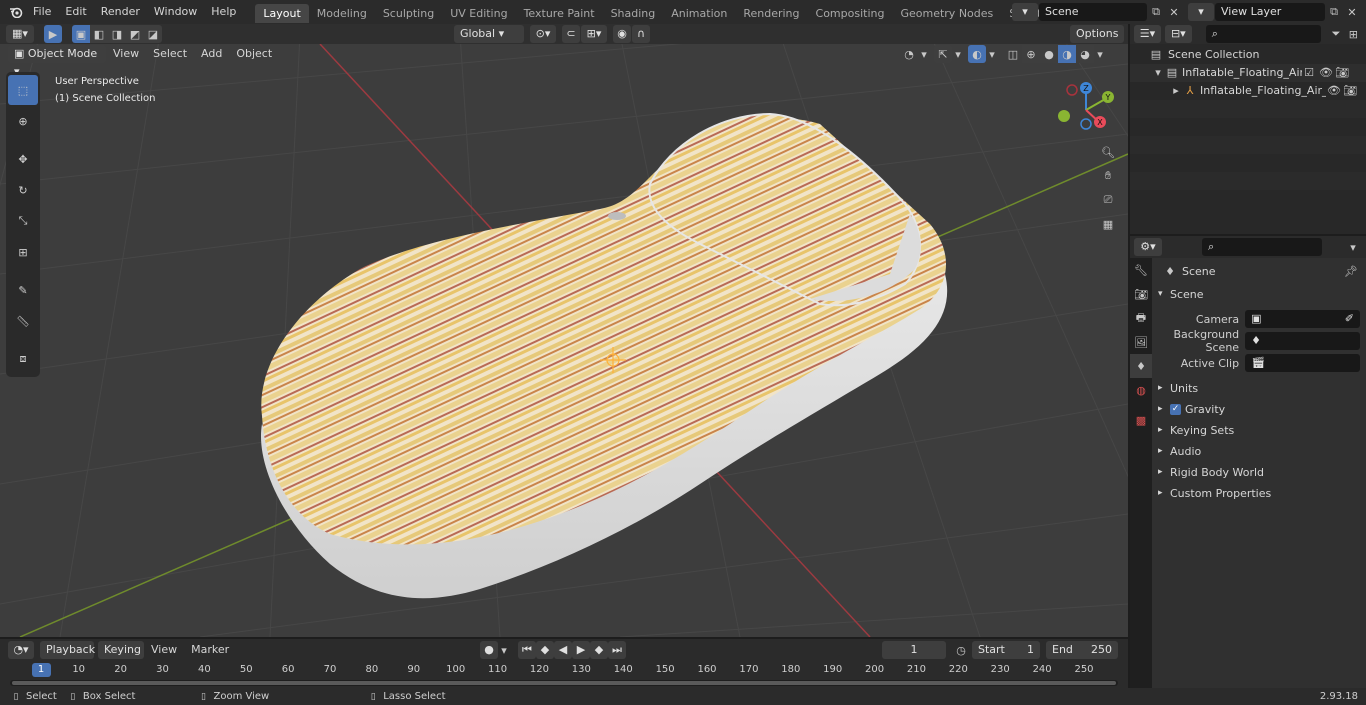  I want to click on pin-icon: 📌︎, so click(1351, 271).